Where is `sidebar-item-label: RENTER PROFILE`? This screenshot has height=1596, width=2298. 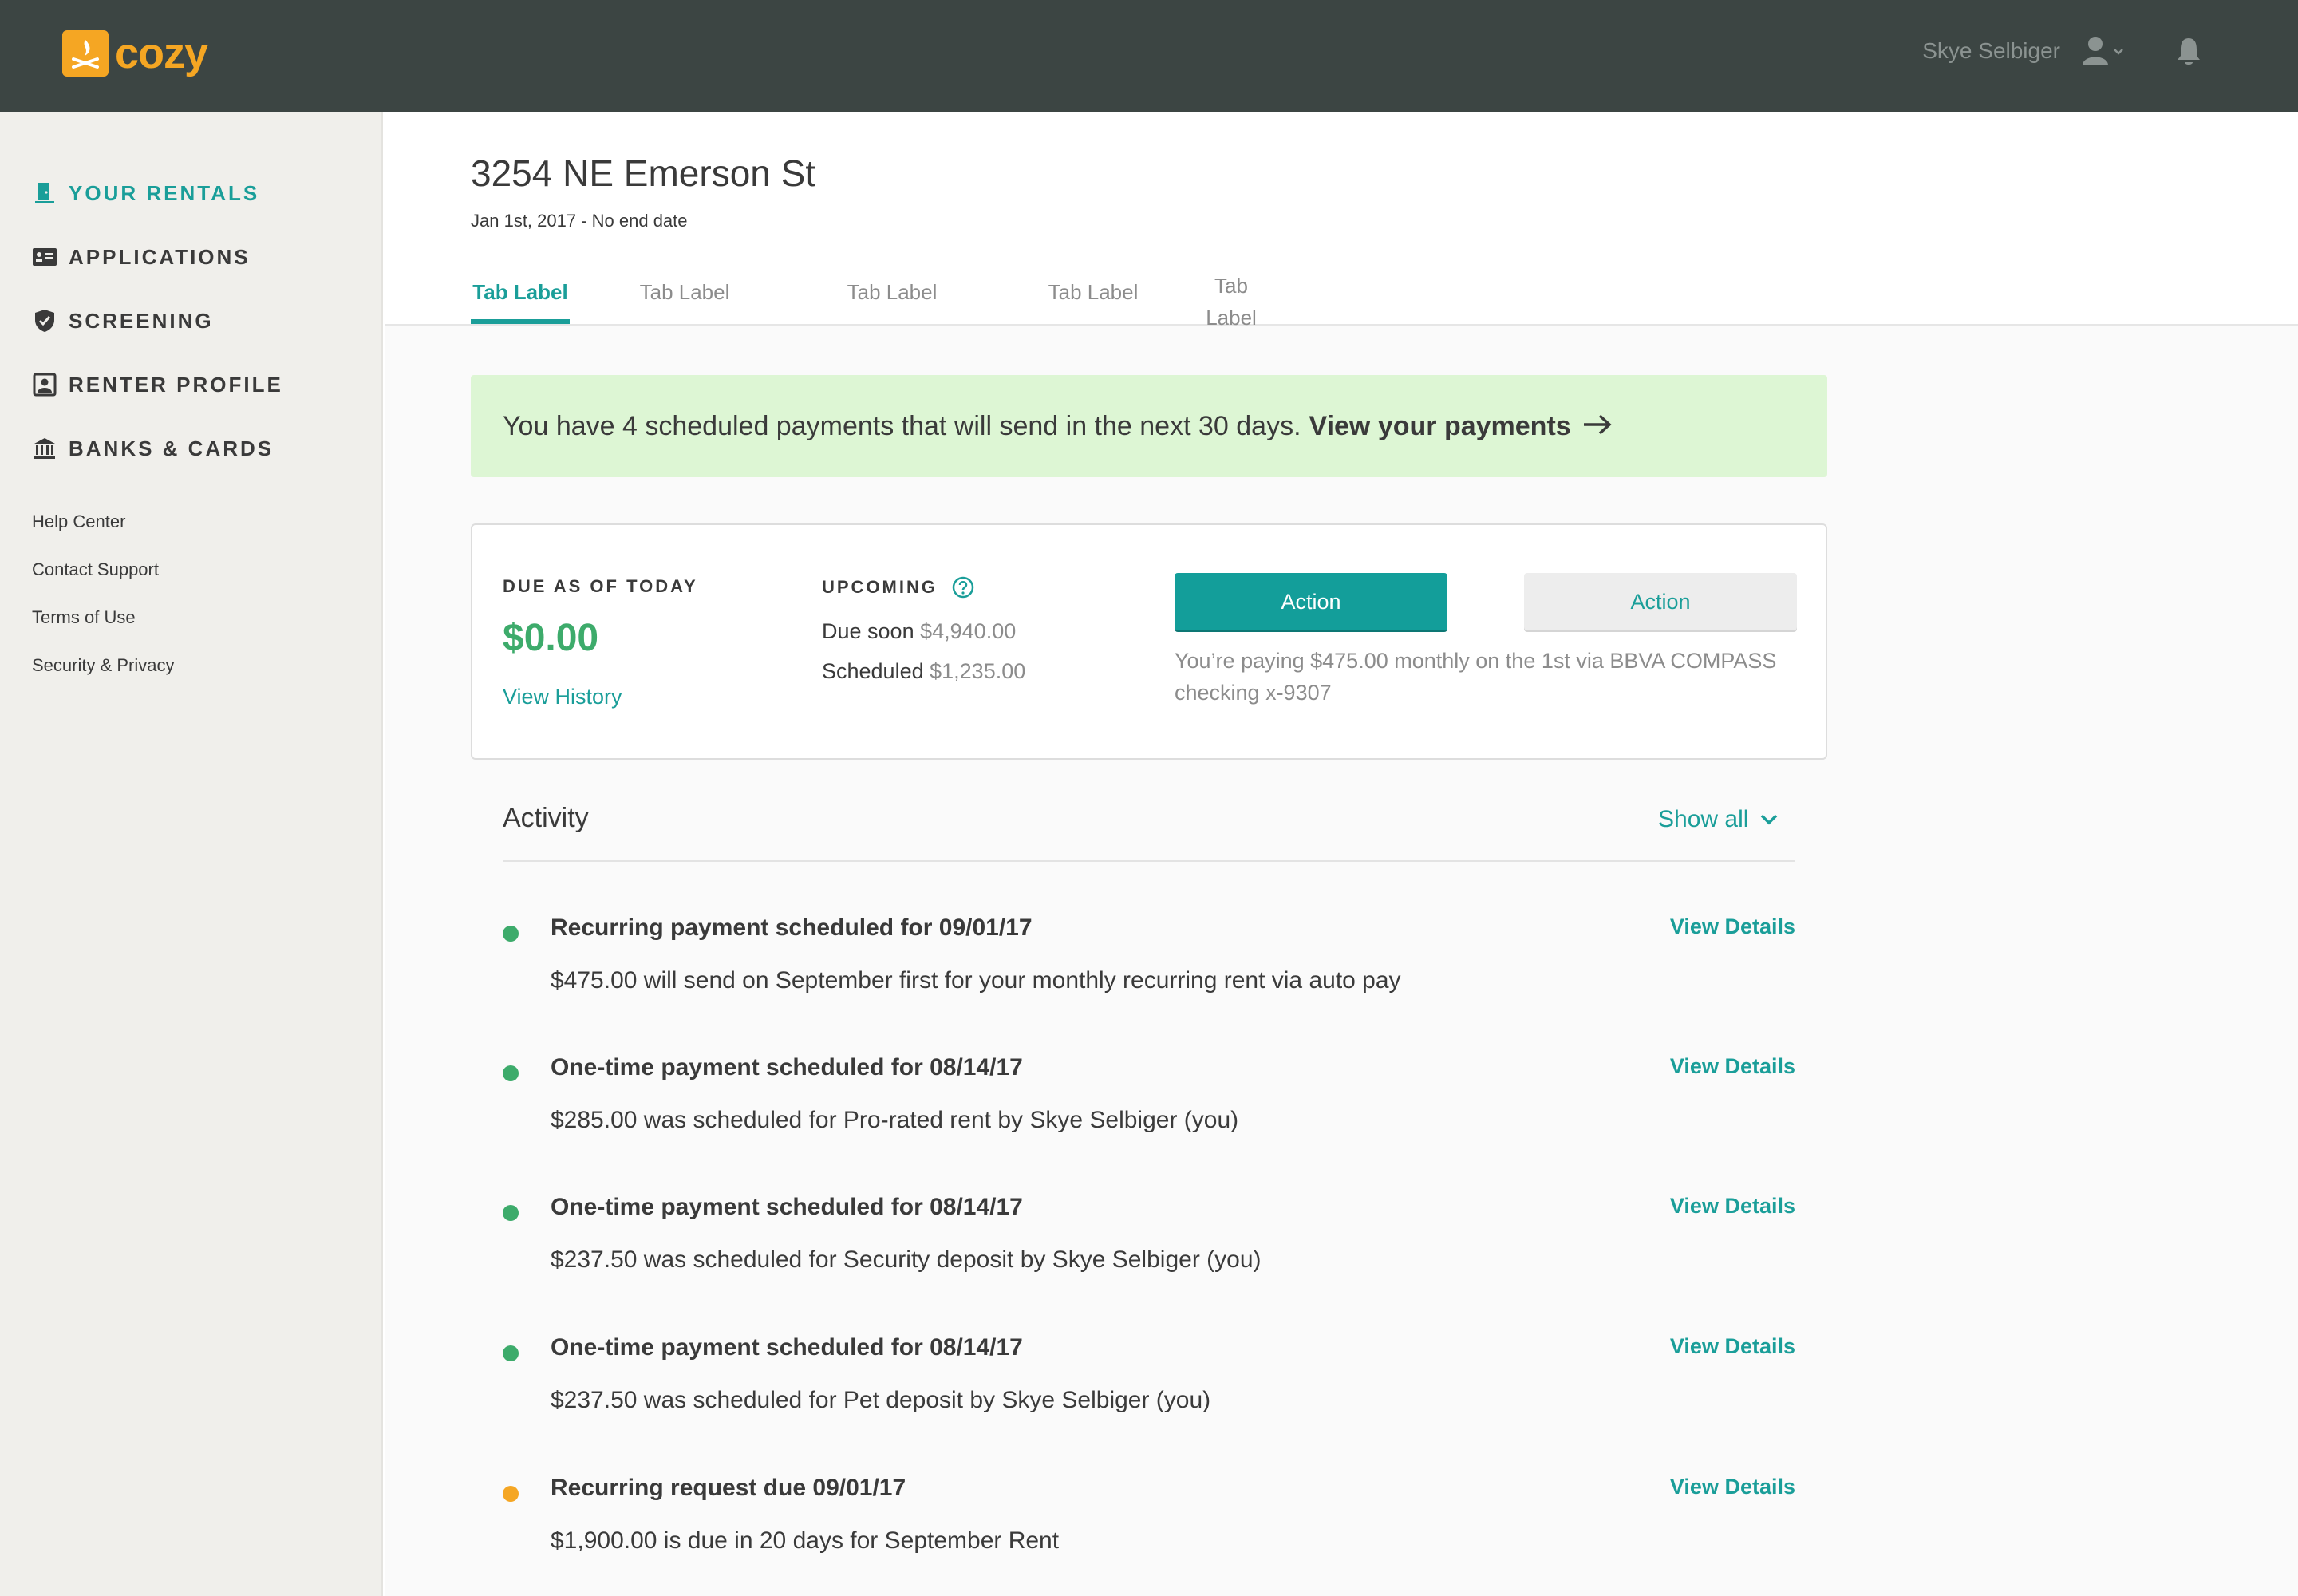
sidebar-item-label: RENTER PROFILE is located at coordinates (176, 384).